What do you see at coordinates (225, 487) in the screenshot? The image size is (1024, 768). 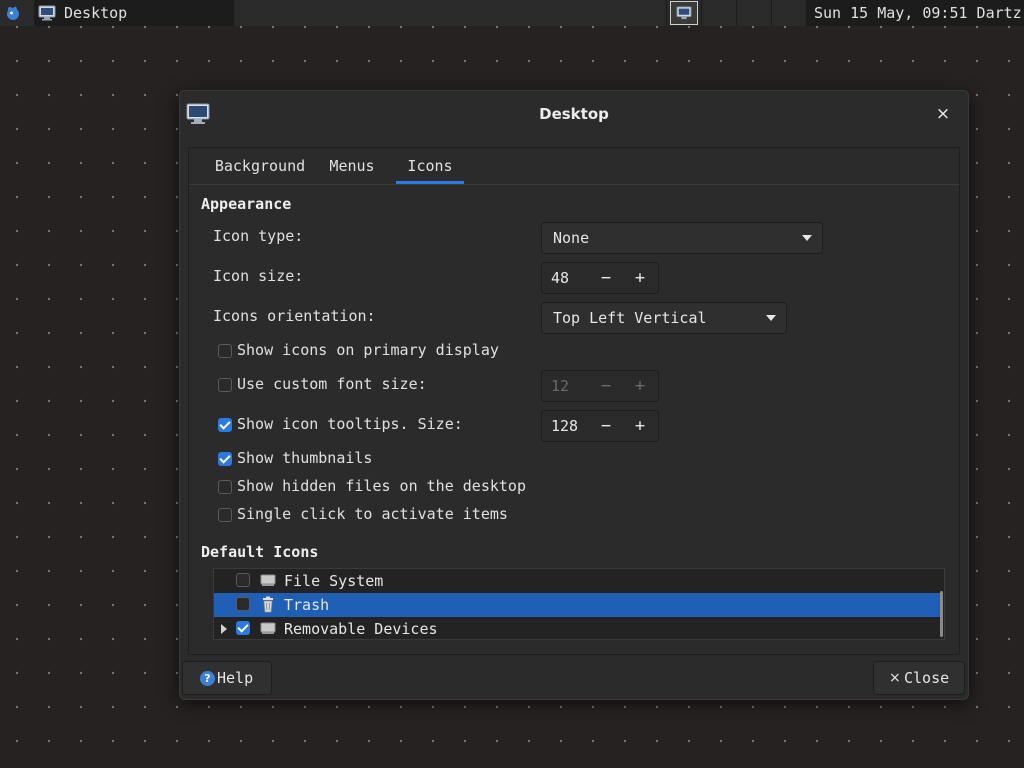 I see `hidden-files-checkbox` at bounding box center [225, 487].